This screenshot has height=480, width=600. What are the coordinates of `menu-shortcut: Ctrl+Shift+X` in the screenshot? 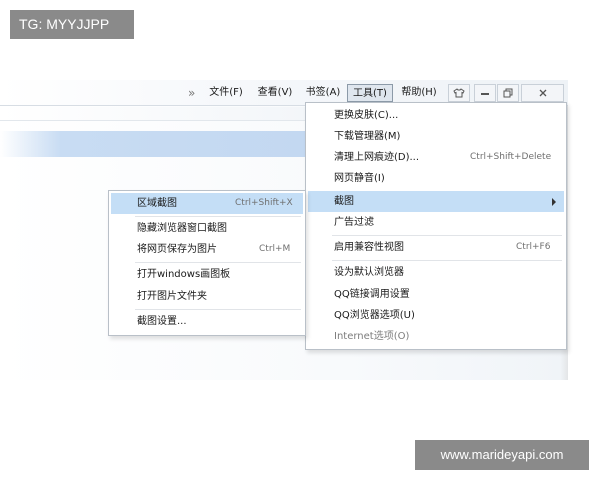 It's located at (264, 203).